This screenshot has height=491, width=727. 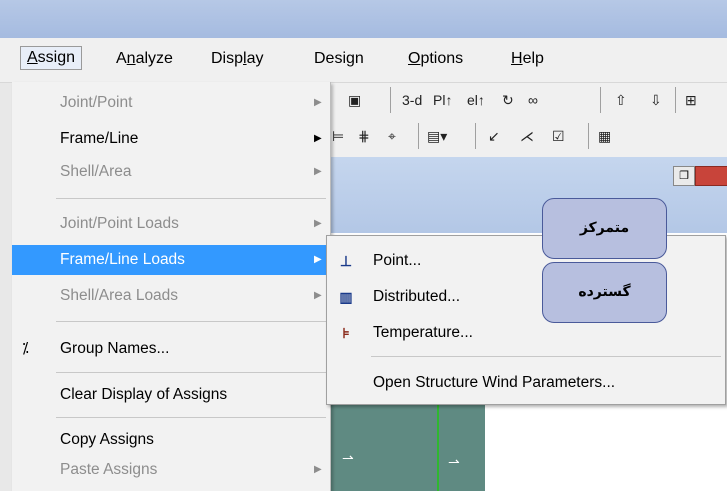 What do you see at coordinates (25, 348) in the screenshot?
I see `group-names-icon: ⁒` at bounding box center [25, 348].